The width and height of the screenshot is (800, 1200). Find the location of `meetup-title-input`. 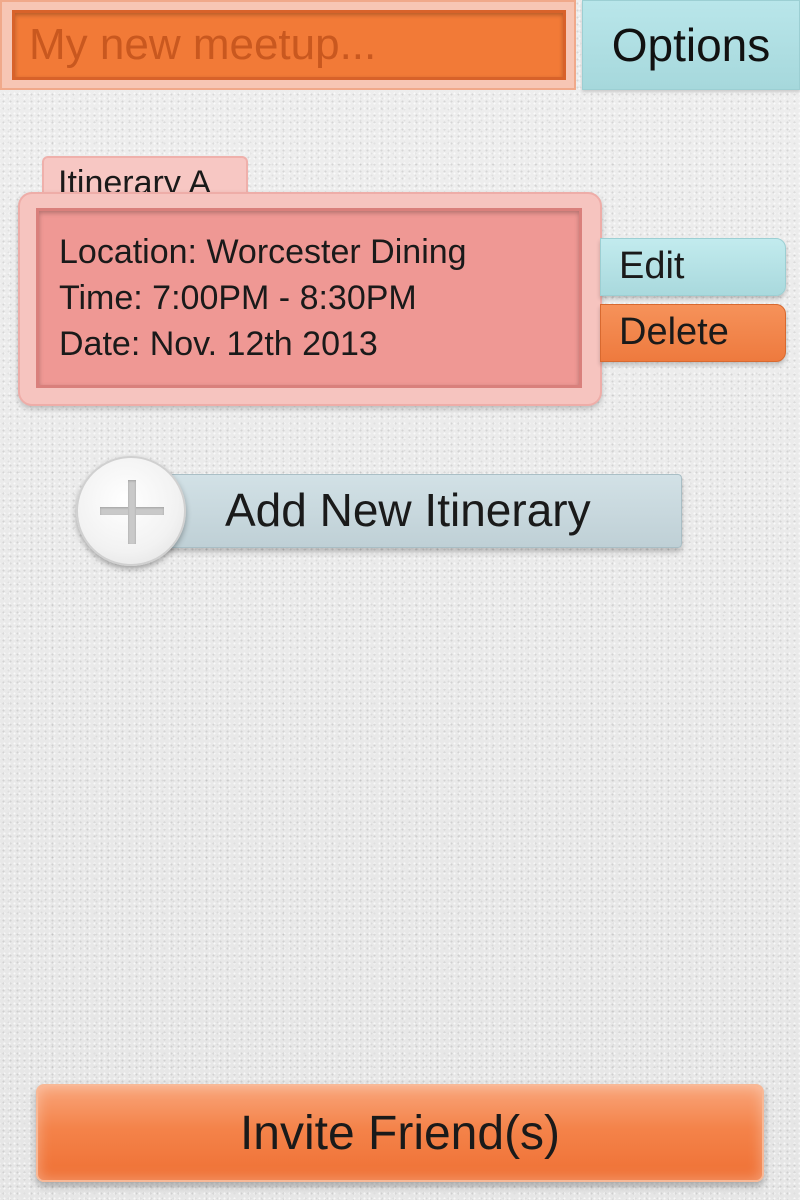

meetup-title-input is located at coordinates (289, 45).